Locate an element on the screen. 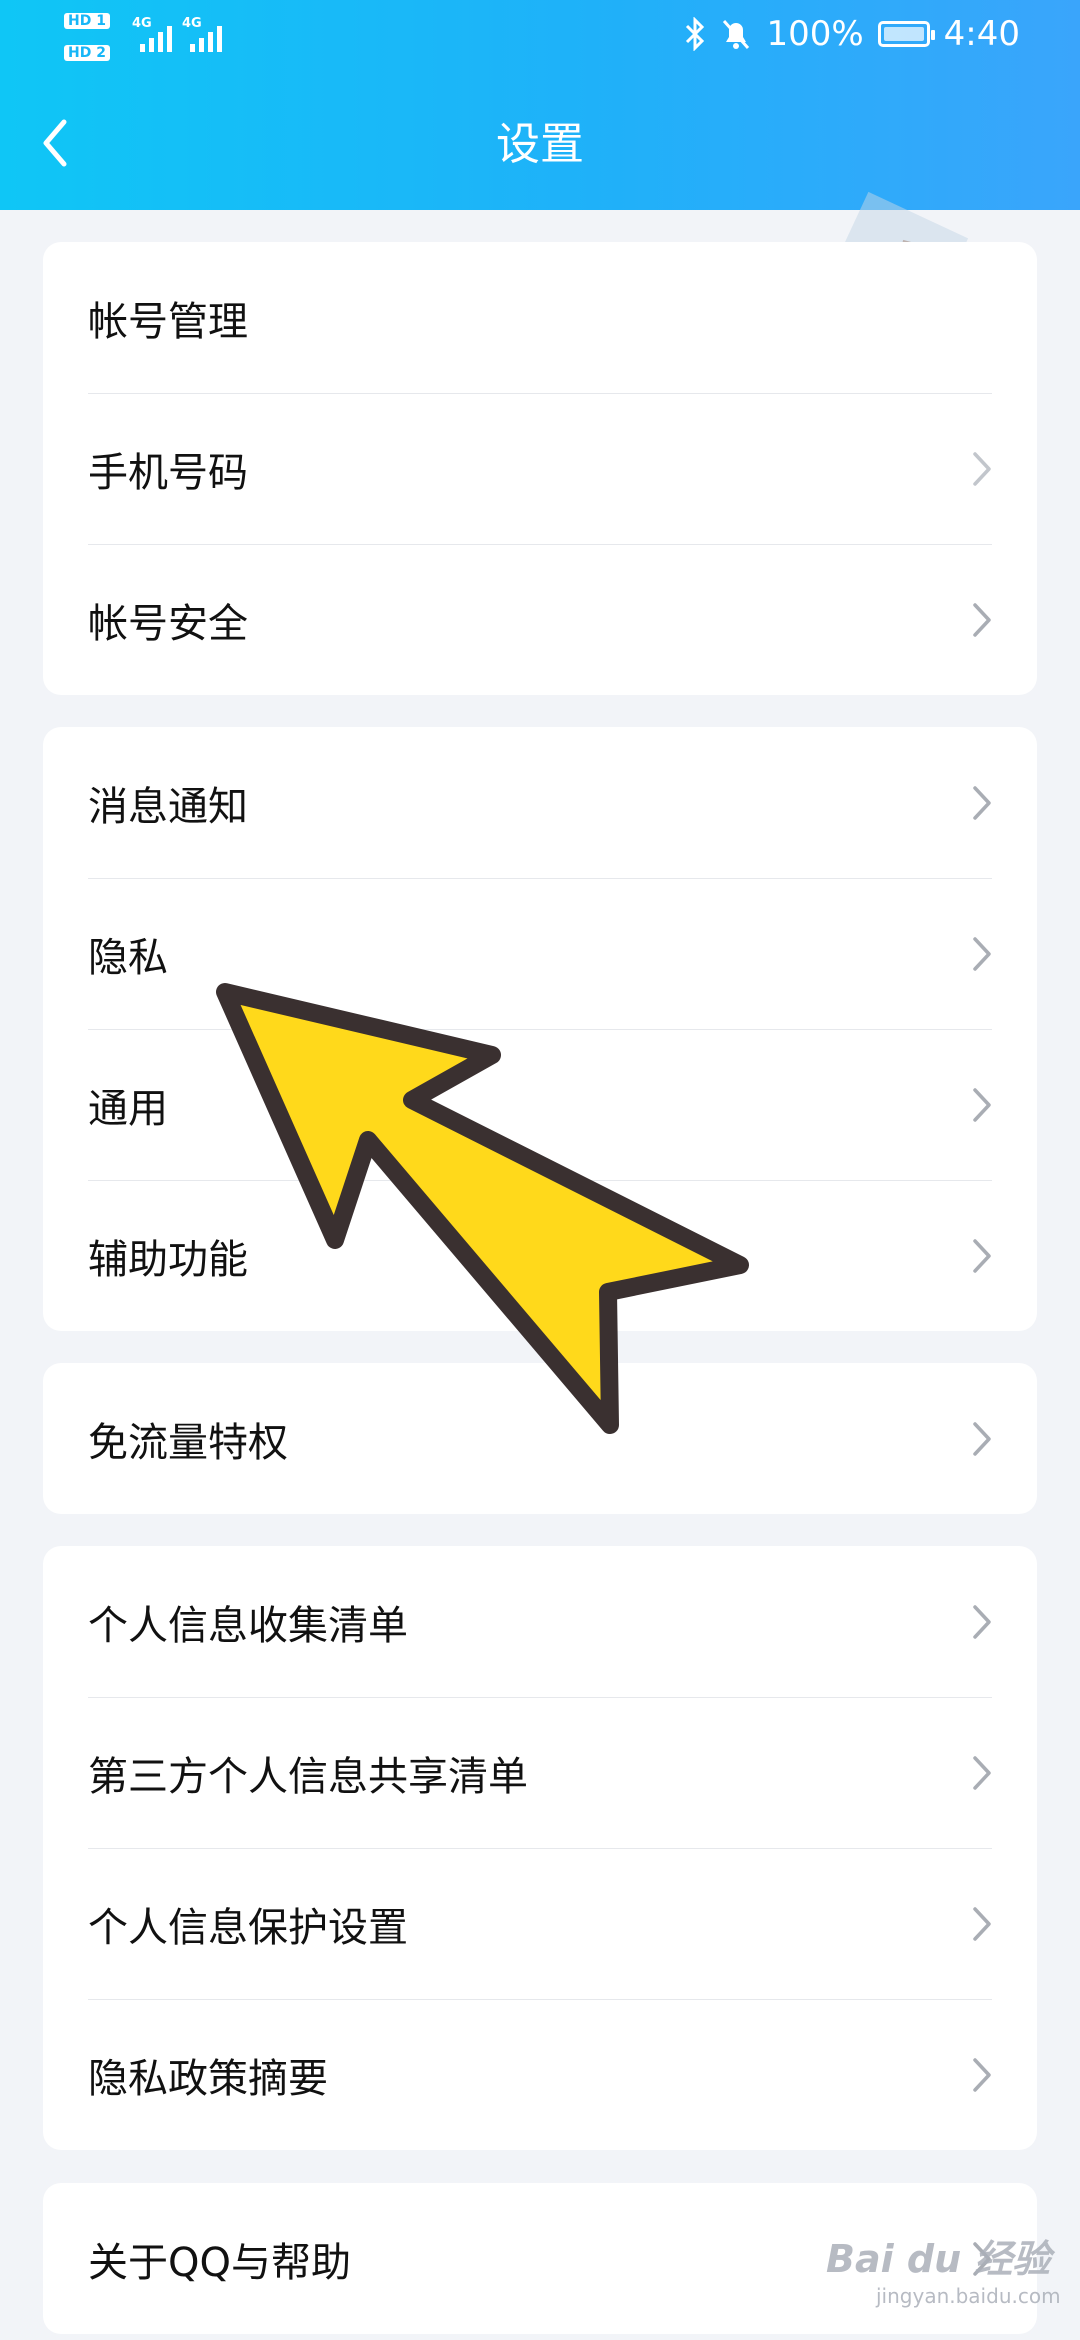  settings-item-account-security: 帐号安全 is located at coordinates (540, 619).